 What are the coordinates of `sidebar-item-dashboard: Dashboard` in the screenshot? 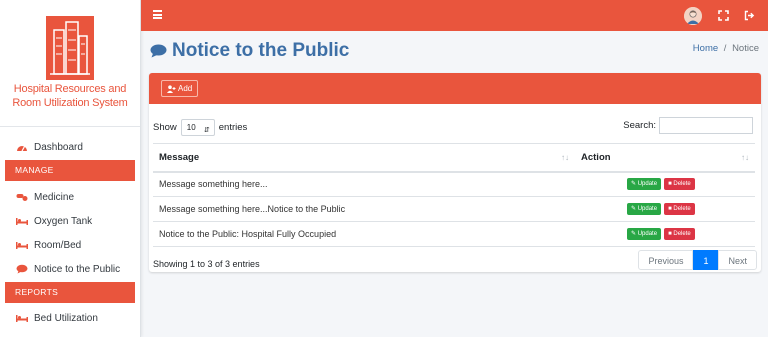 It's located at (70, 147).